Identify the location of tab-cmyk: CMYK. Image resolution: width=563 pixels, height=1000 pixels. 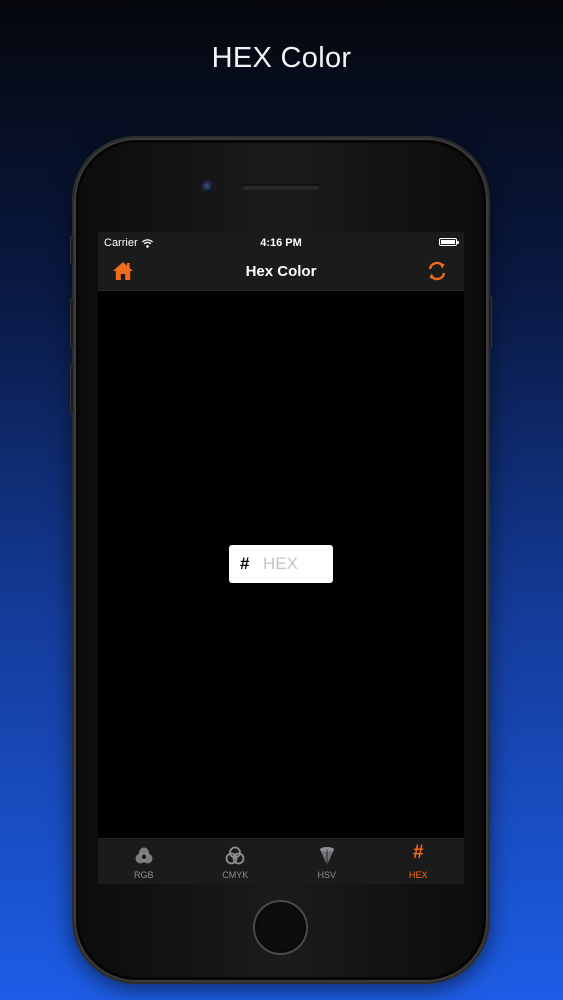
(236, 861).